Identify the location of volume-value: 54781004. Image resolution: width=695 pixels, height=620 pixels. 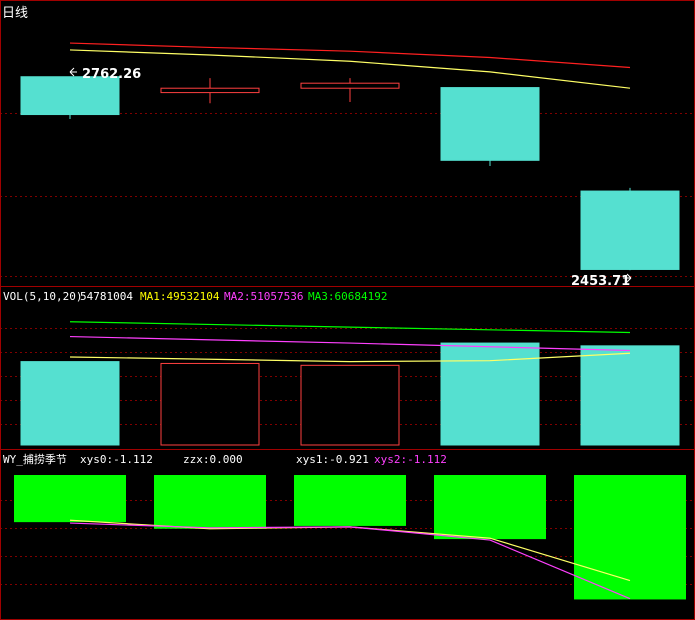
(106, 296).